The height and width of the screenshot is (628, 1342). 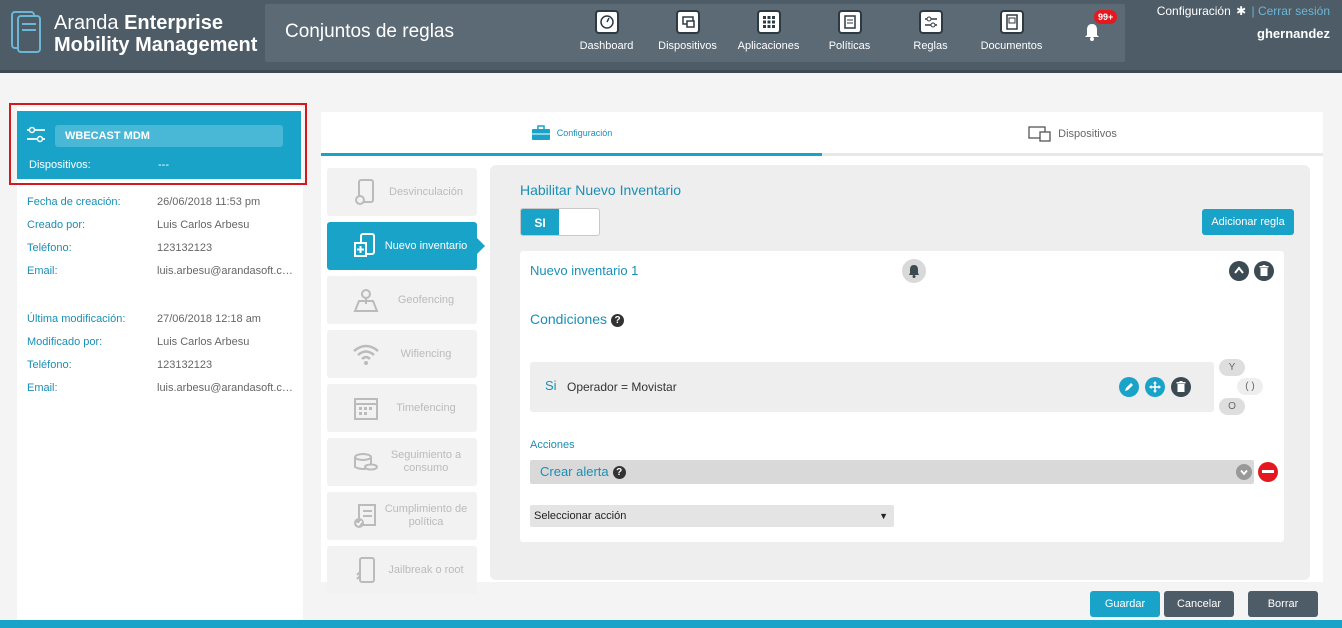 What do you see at coordinates (1011, 46) in the screenshot?
I see `nav-documents-label: Documentos` at bounding box center [1011, 46].